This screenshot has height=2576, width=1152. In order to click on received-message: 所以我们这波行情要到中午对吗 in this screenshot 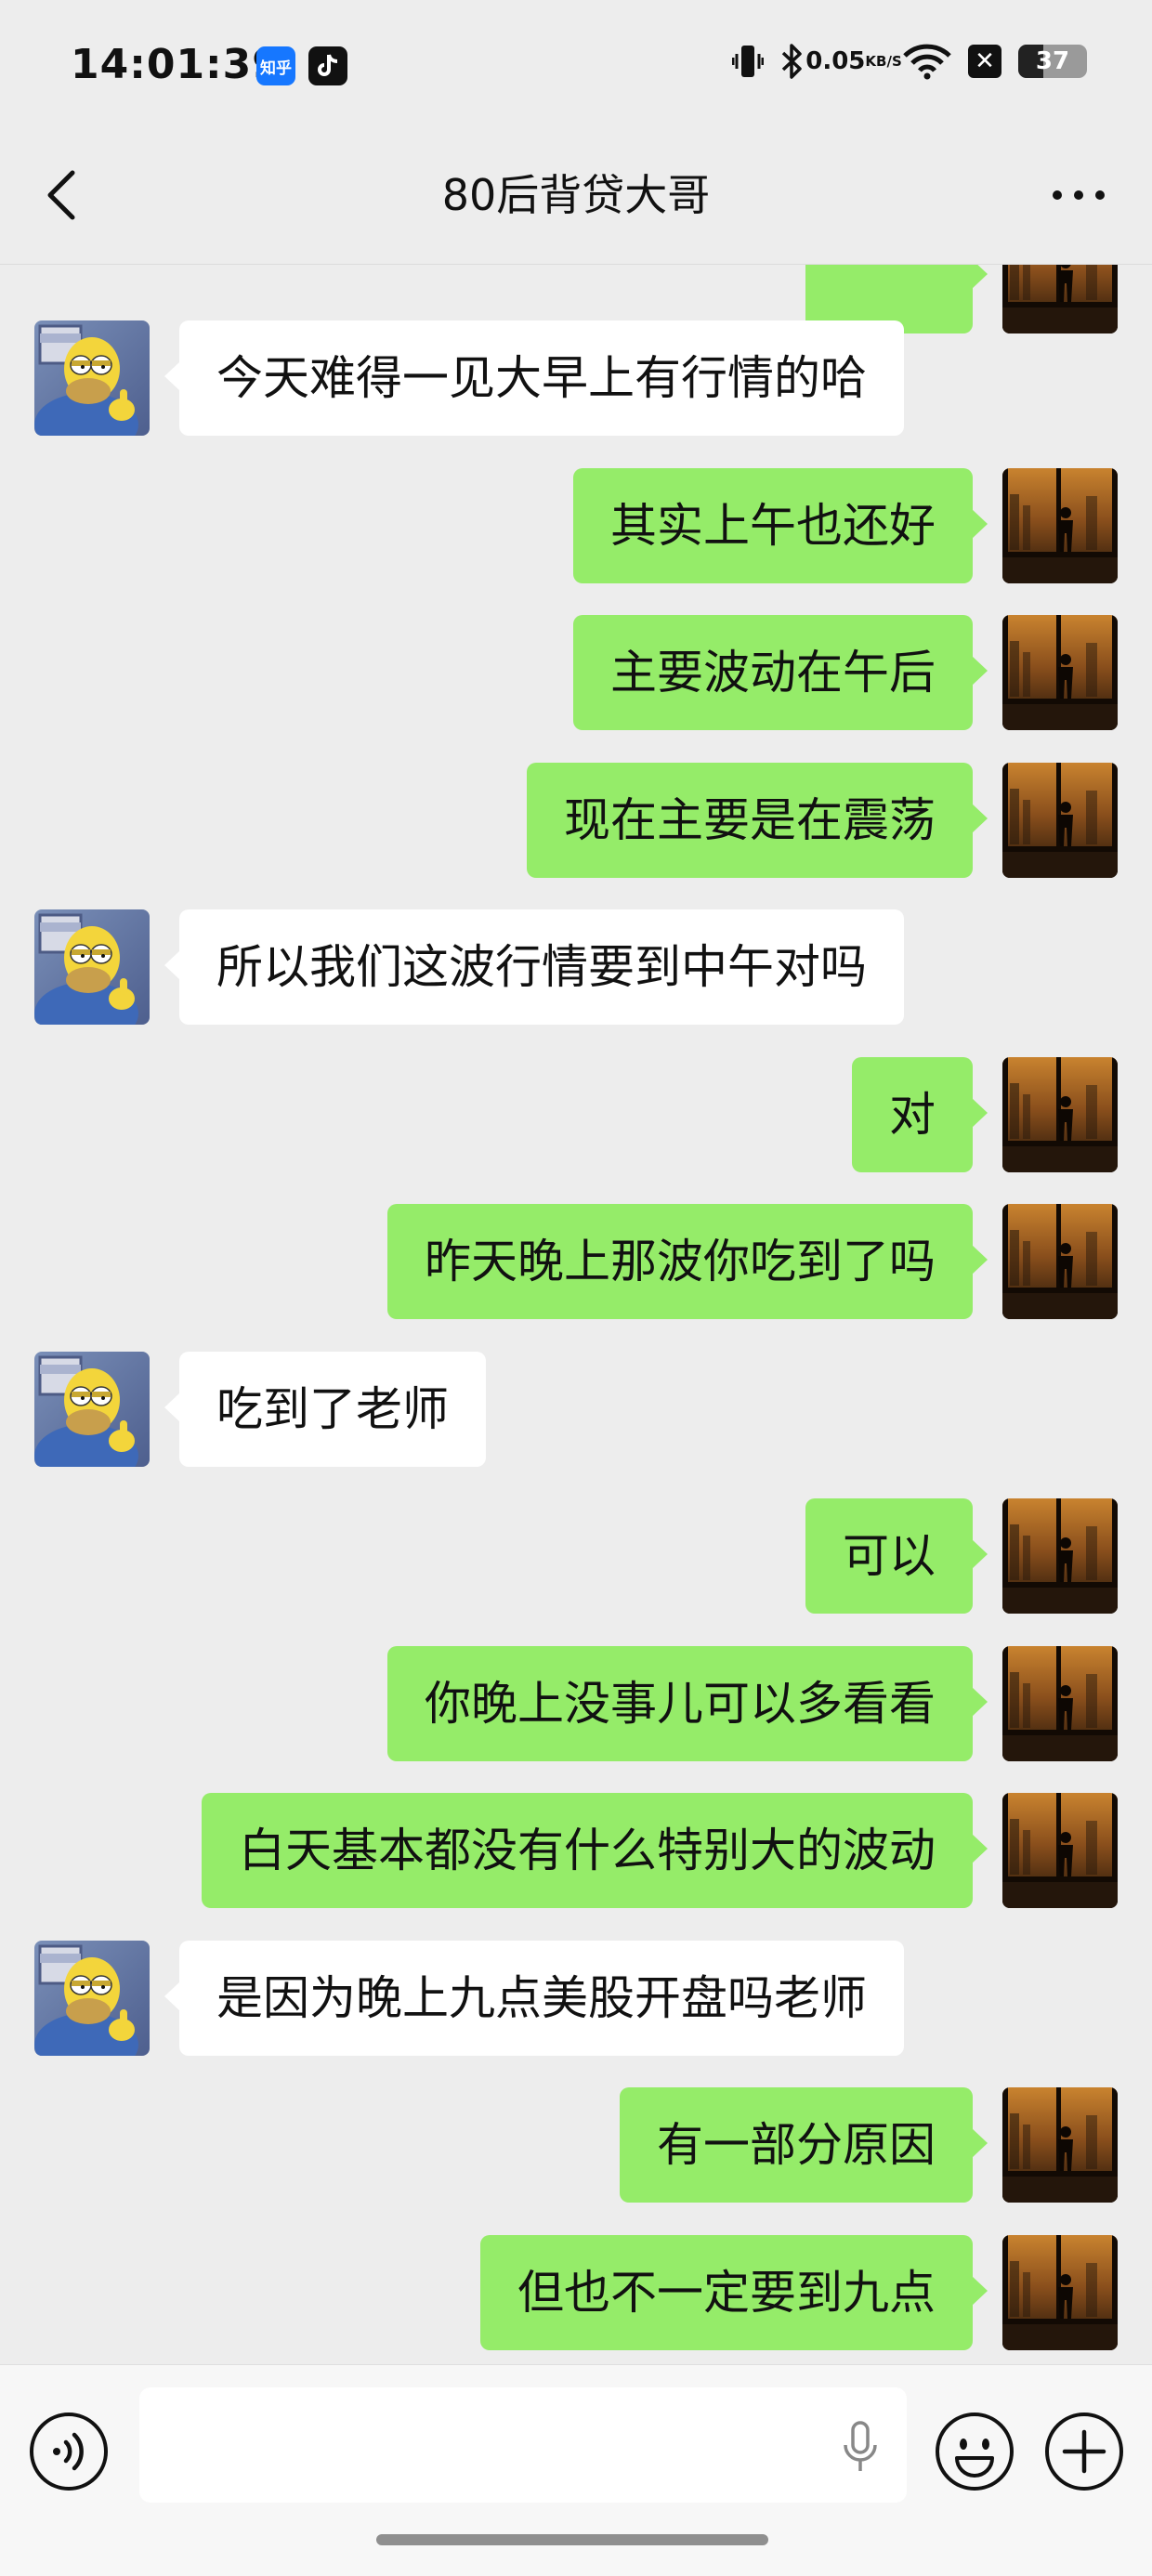, I will do `click(576, 967)`.